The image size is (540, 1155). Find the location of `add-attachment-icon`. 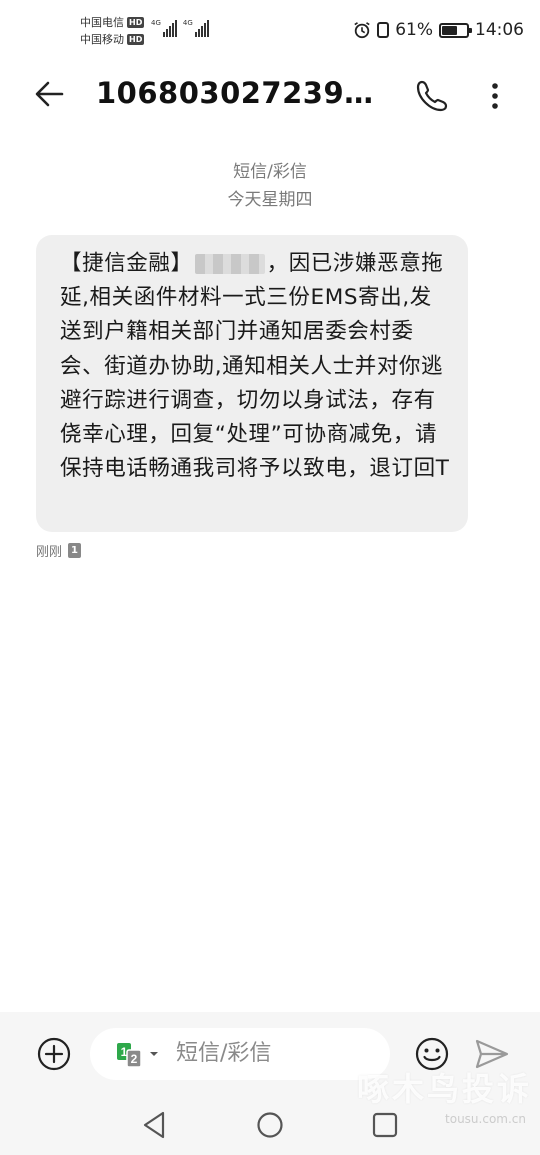

add-attachment-icon is located at coordinates (54, 1054).